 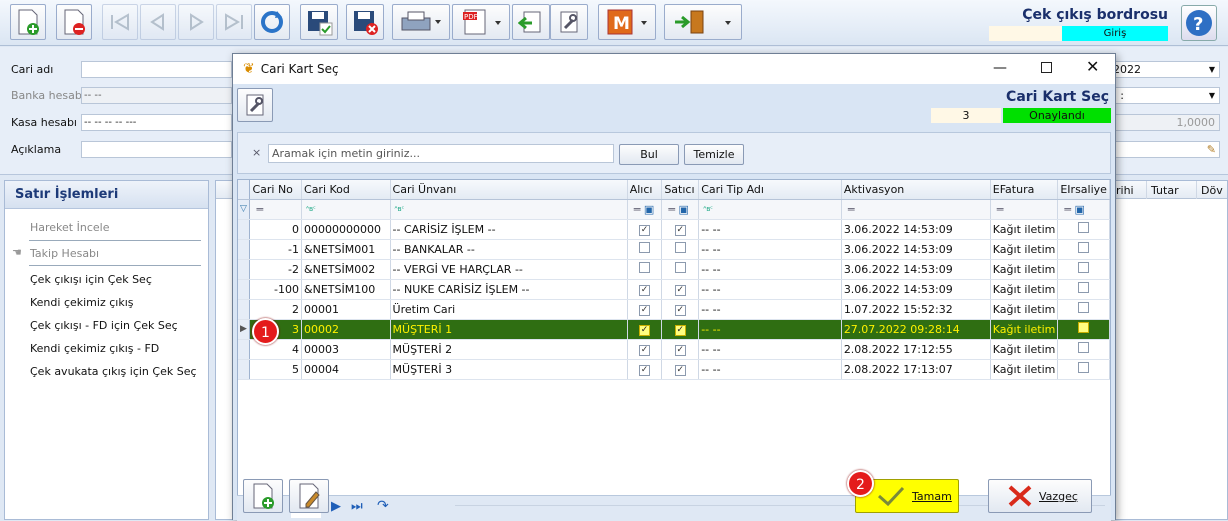 What do you see at coordinates (569, 22) in the screenshot?
I see `settings-button` at bounding box center [569, 22].